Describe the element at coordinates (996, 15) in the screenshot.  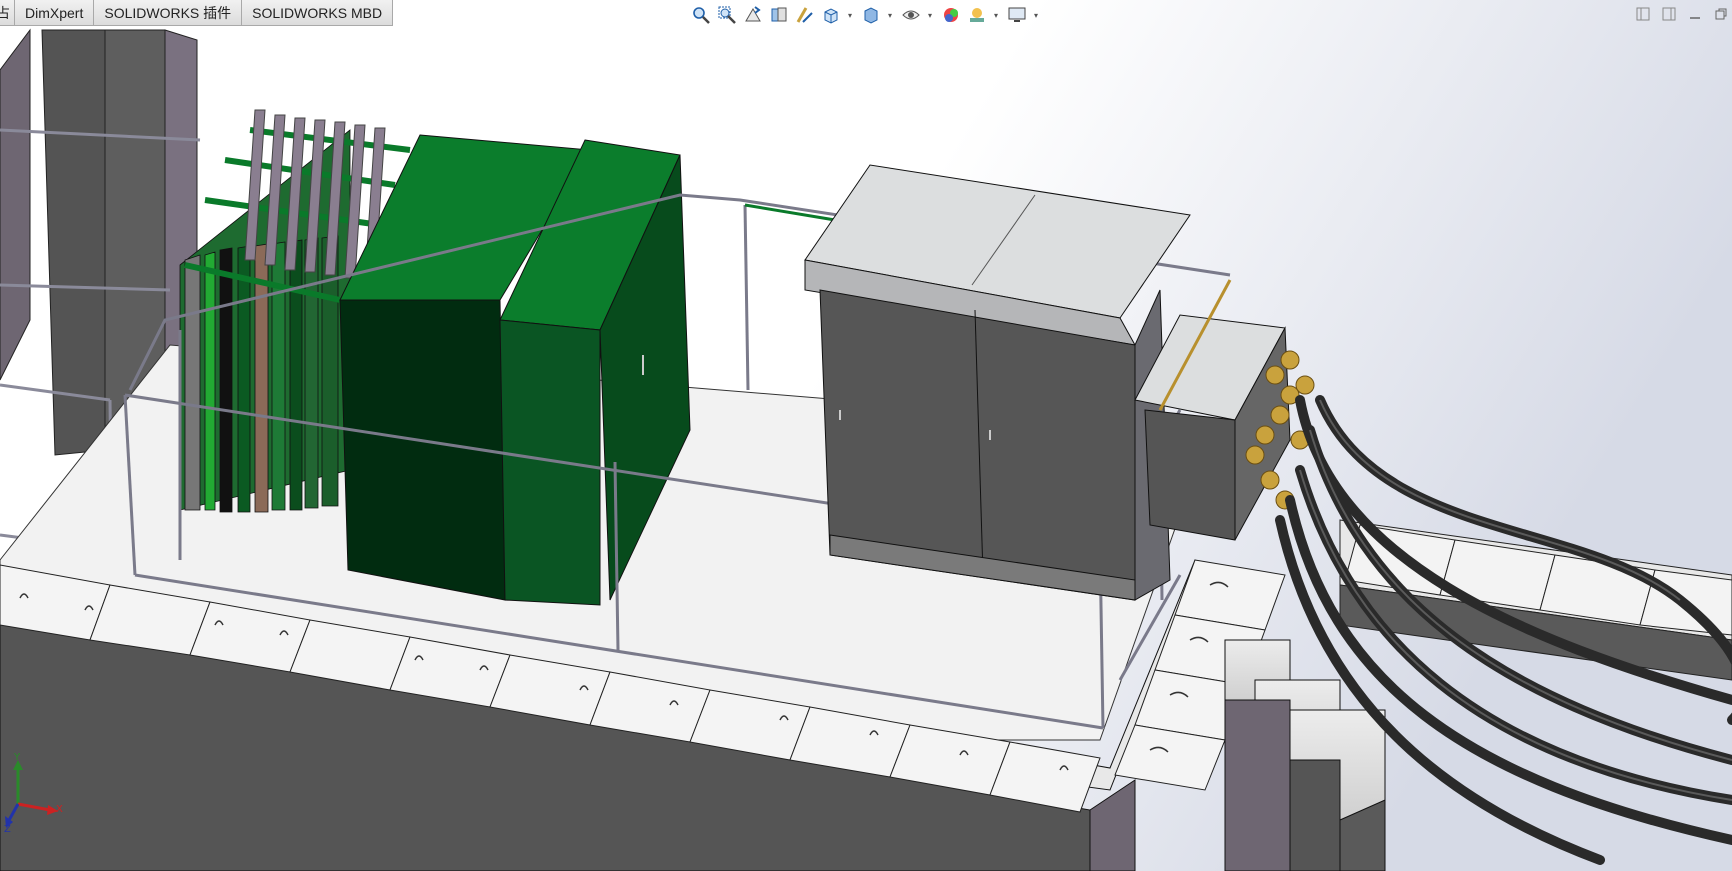
I see `apply-scene-dropdown: ▾` at that location.